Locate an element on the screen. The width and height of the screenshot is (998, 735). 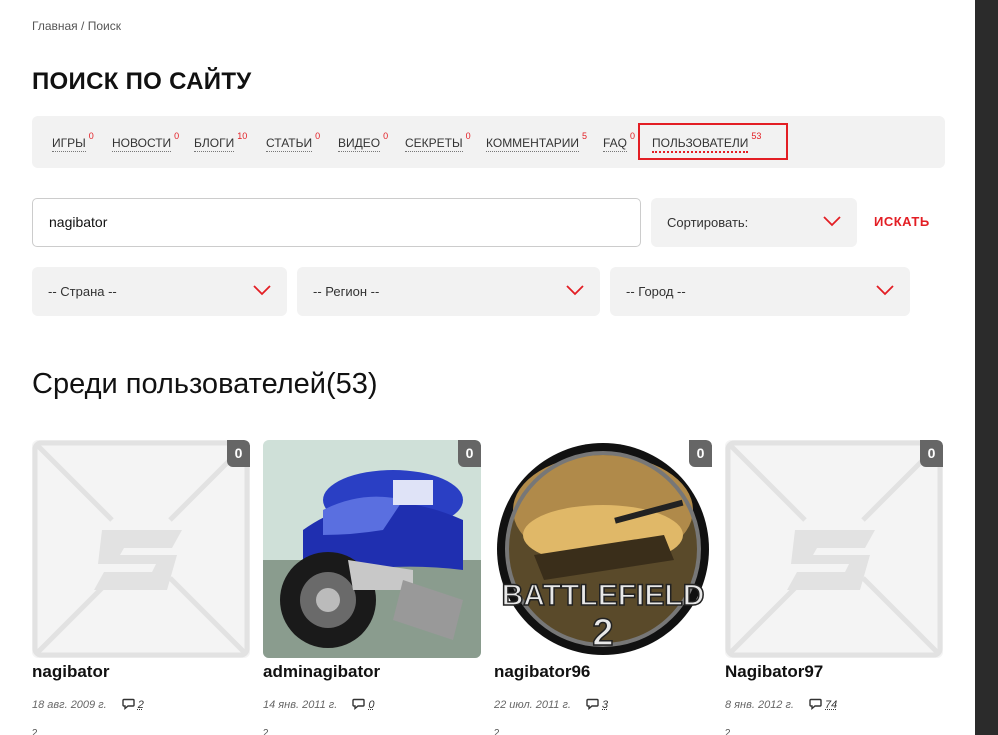
battlefield-logo-number: 2 is located at coordinates (602, 633).